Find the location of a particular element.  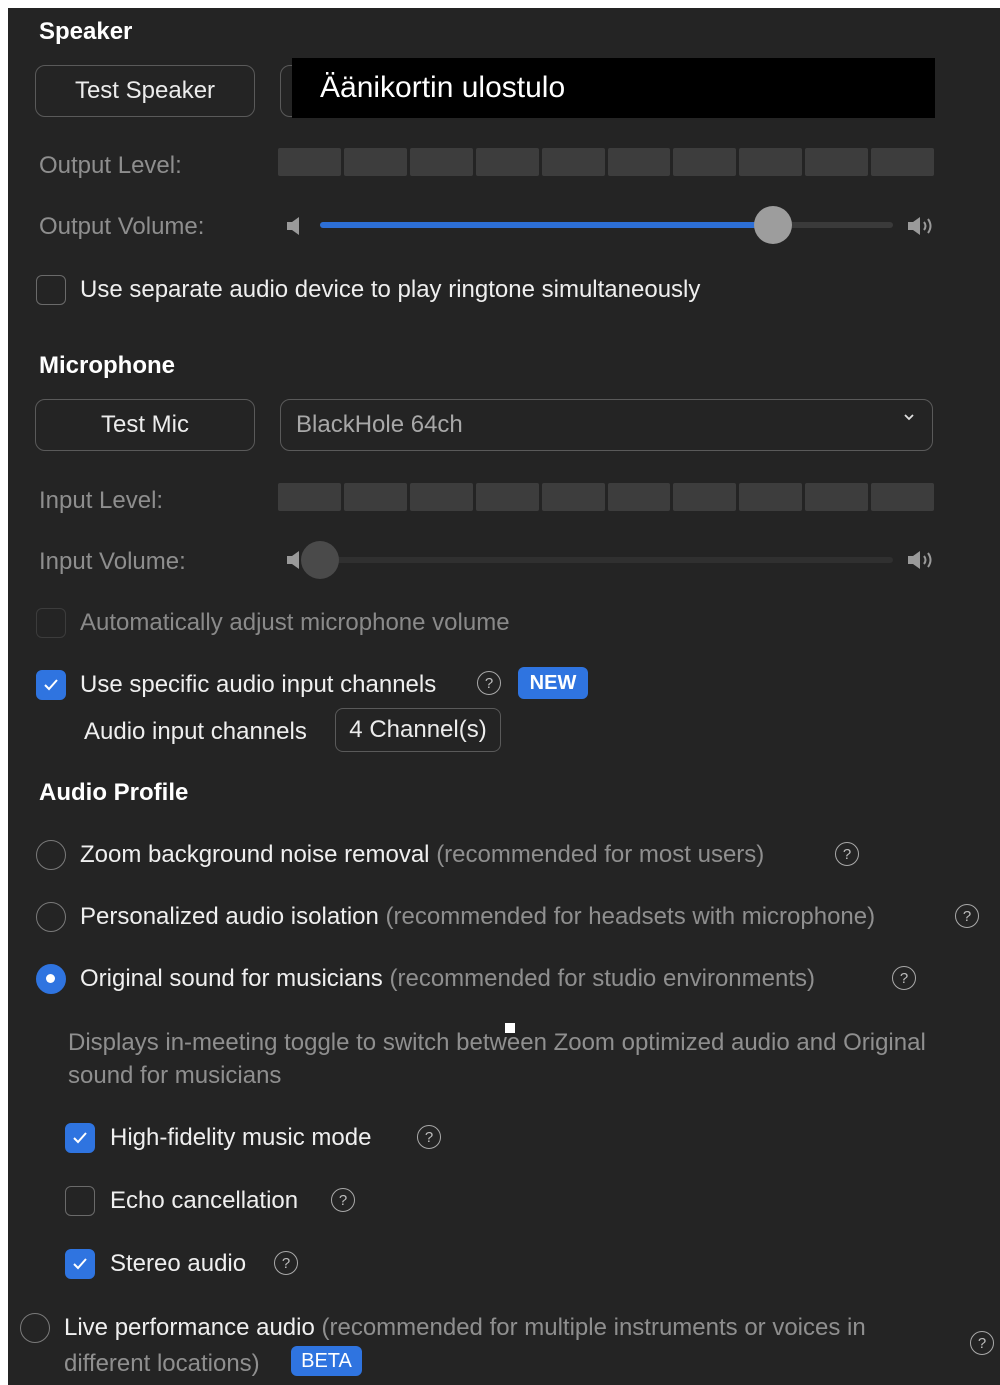

output-volume-label: Output Volume: is located at coordinates (122, 226).